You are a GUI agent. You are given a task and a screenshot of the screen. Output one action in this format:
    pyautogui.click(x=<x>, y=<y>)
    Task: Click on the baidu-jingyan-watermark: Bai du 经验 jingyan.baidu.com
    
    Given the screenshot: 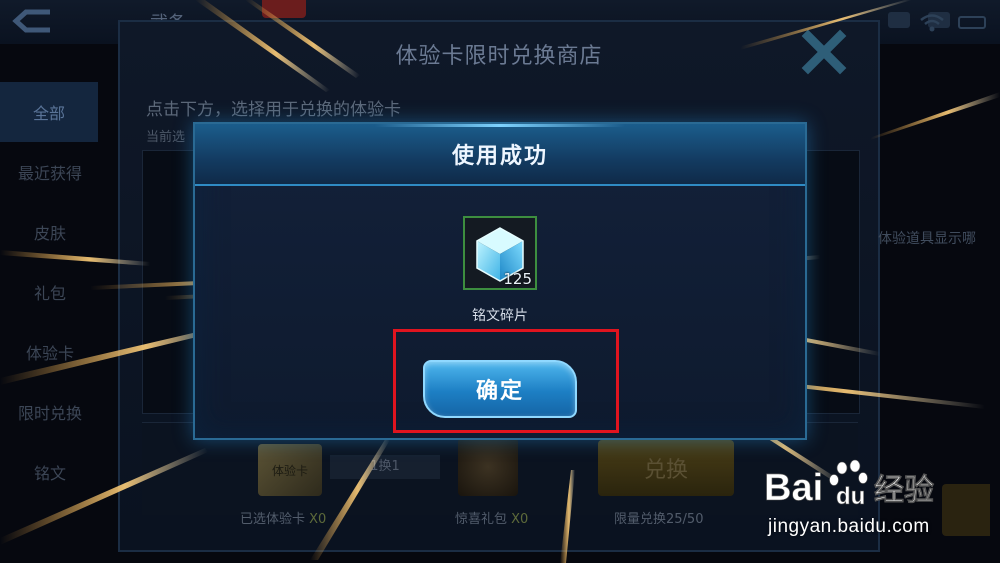 What is the action you would take?
    pyautogui.click(x=876, y=501)
    